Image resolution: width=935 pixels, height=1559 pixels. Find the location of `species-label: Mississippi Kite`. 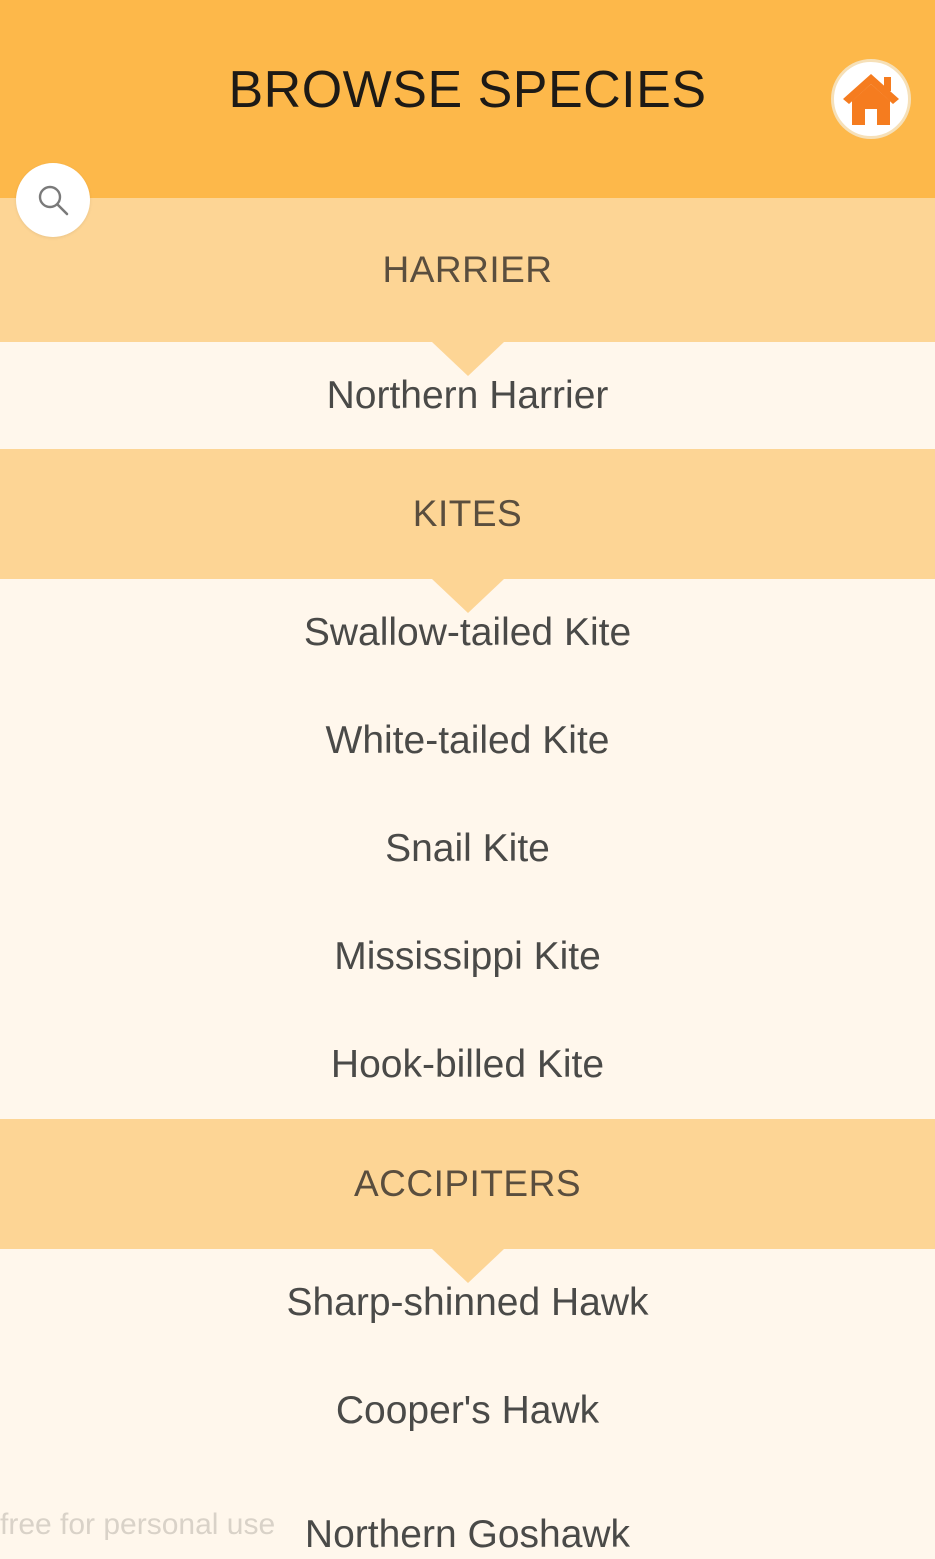

species-label: Mississippi Kite is located at coordinates (467, 956).